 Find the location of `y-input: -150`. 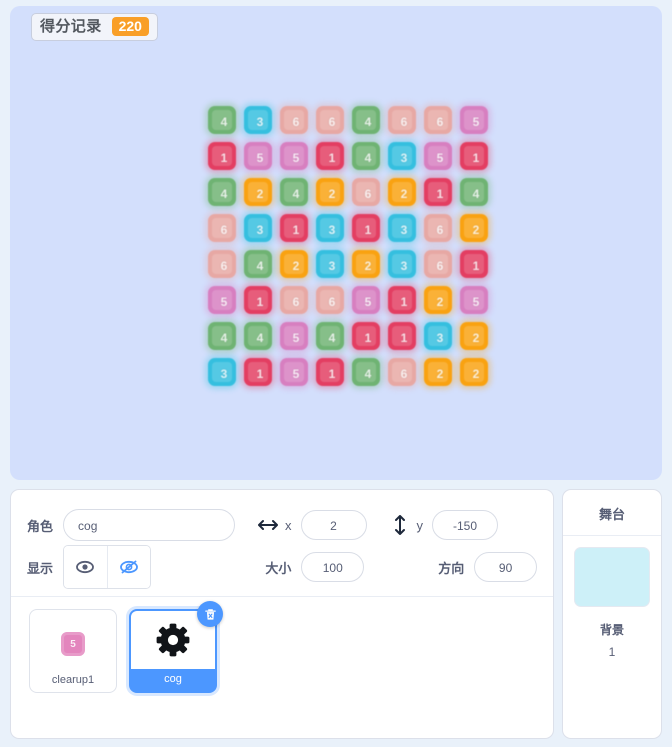

y-input: -150 is located at coordinates (465, 525).